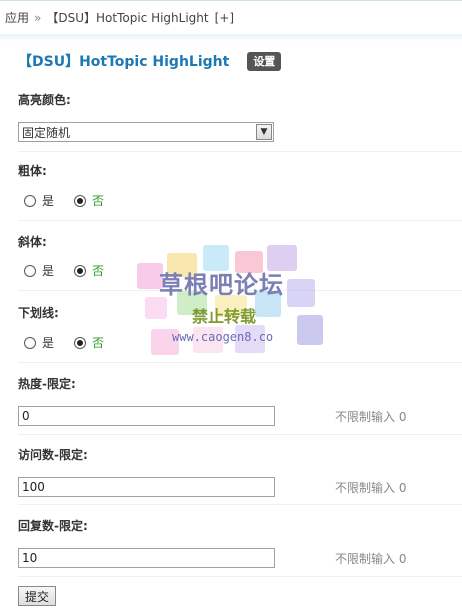 This screenshot has width=462, height=611. I want to click on breadcrumb-current-link: 【DSU】HotTopic HighLight, so click(127, 17).